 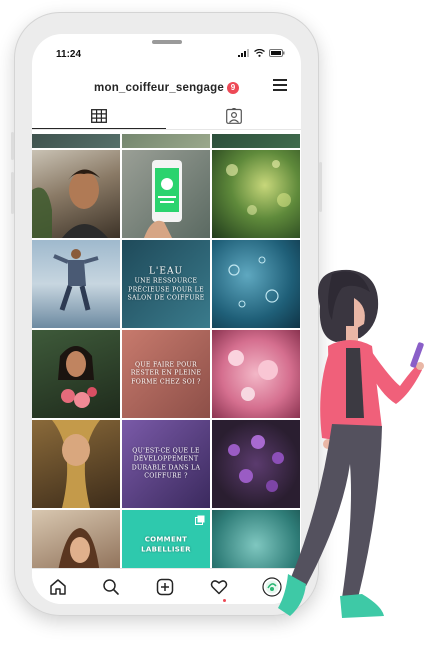 What do you see at coordinates (258, 187) in the screenshot?
I see `post-nature-graphic` at bounding box center [258, 187].